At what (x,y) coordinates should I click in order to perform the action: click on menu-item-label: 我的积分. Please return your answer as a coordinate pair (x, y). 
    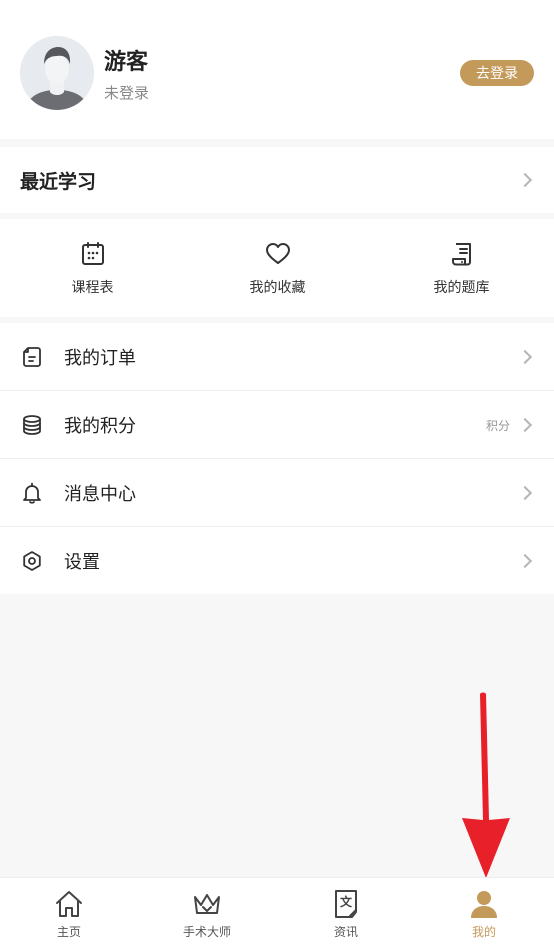
    Looking at the image, I should click on (100, 426).